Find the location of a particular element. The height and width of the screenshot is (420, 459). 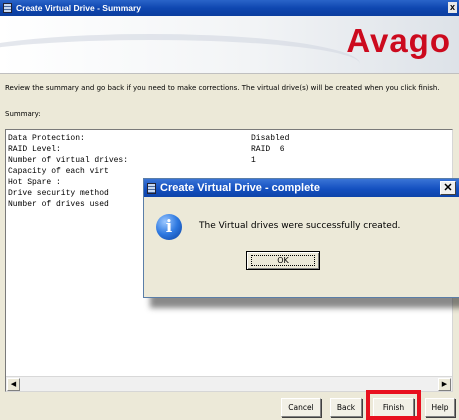

horizontal-scrollbar: ◀ ▶ is located at coordinates (229, 383).